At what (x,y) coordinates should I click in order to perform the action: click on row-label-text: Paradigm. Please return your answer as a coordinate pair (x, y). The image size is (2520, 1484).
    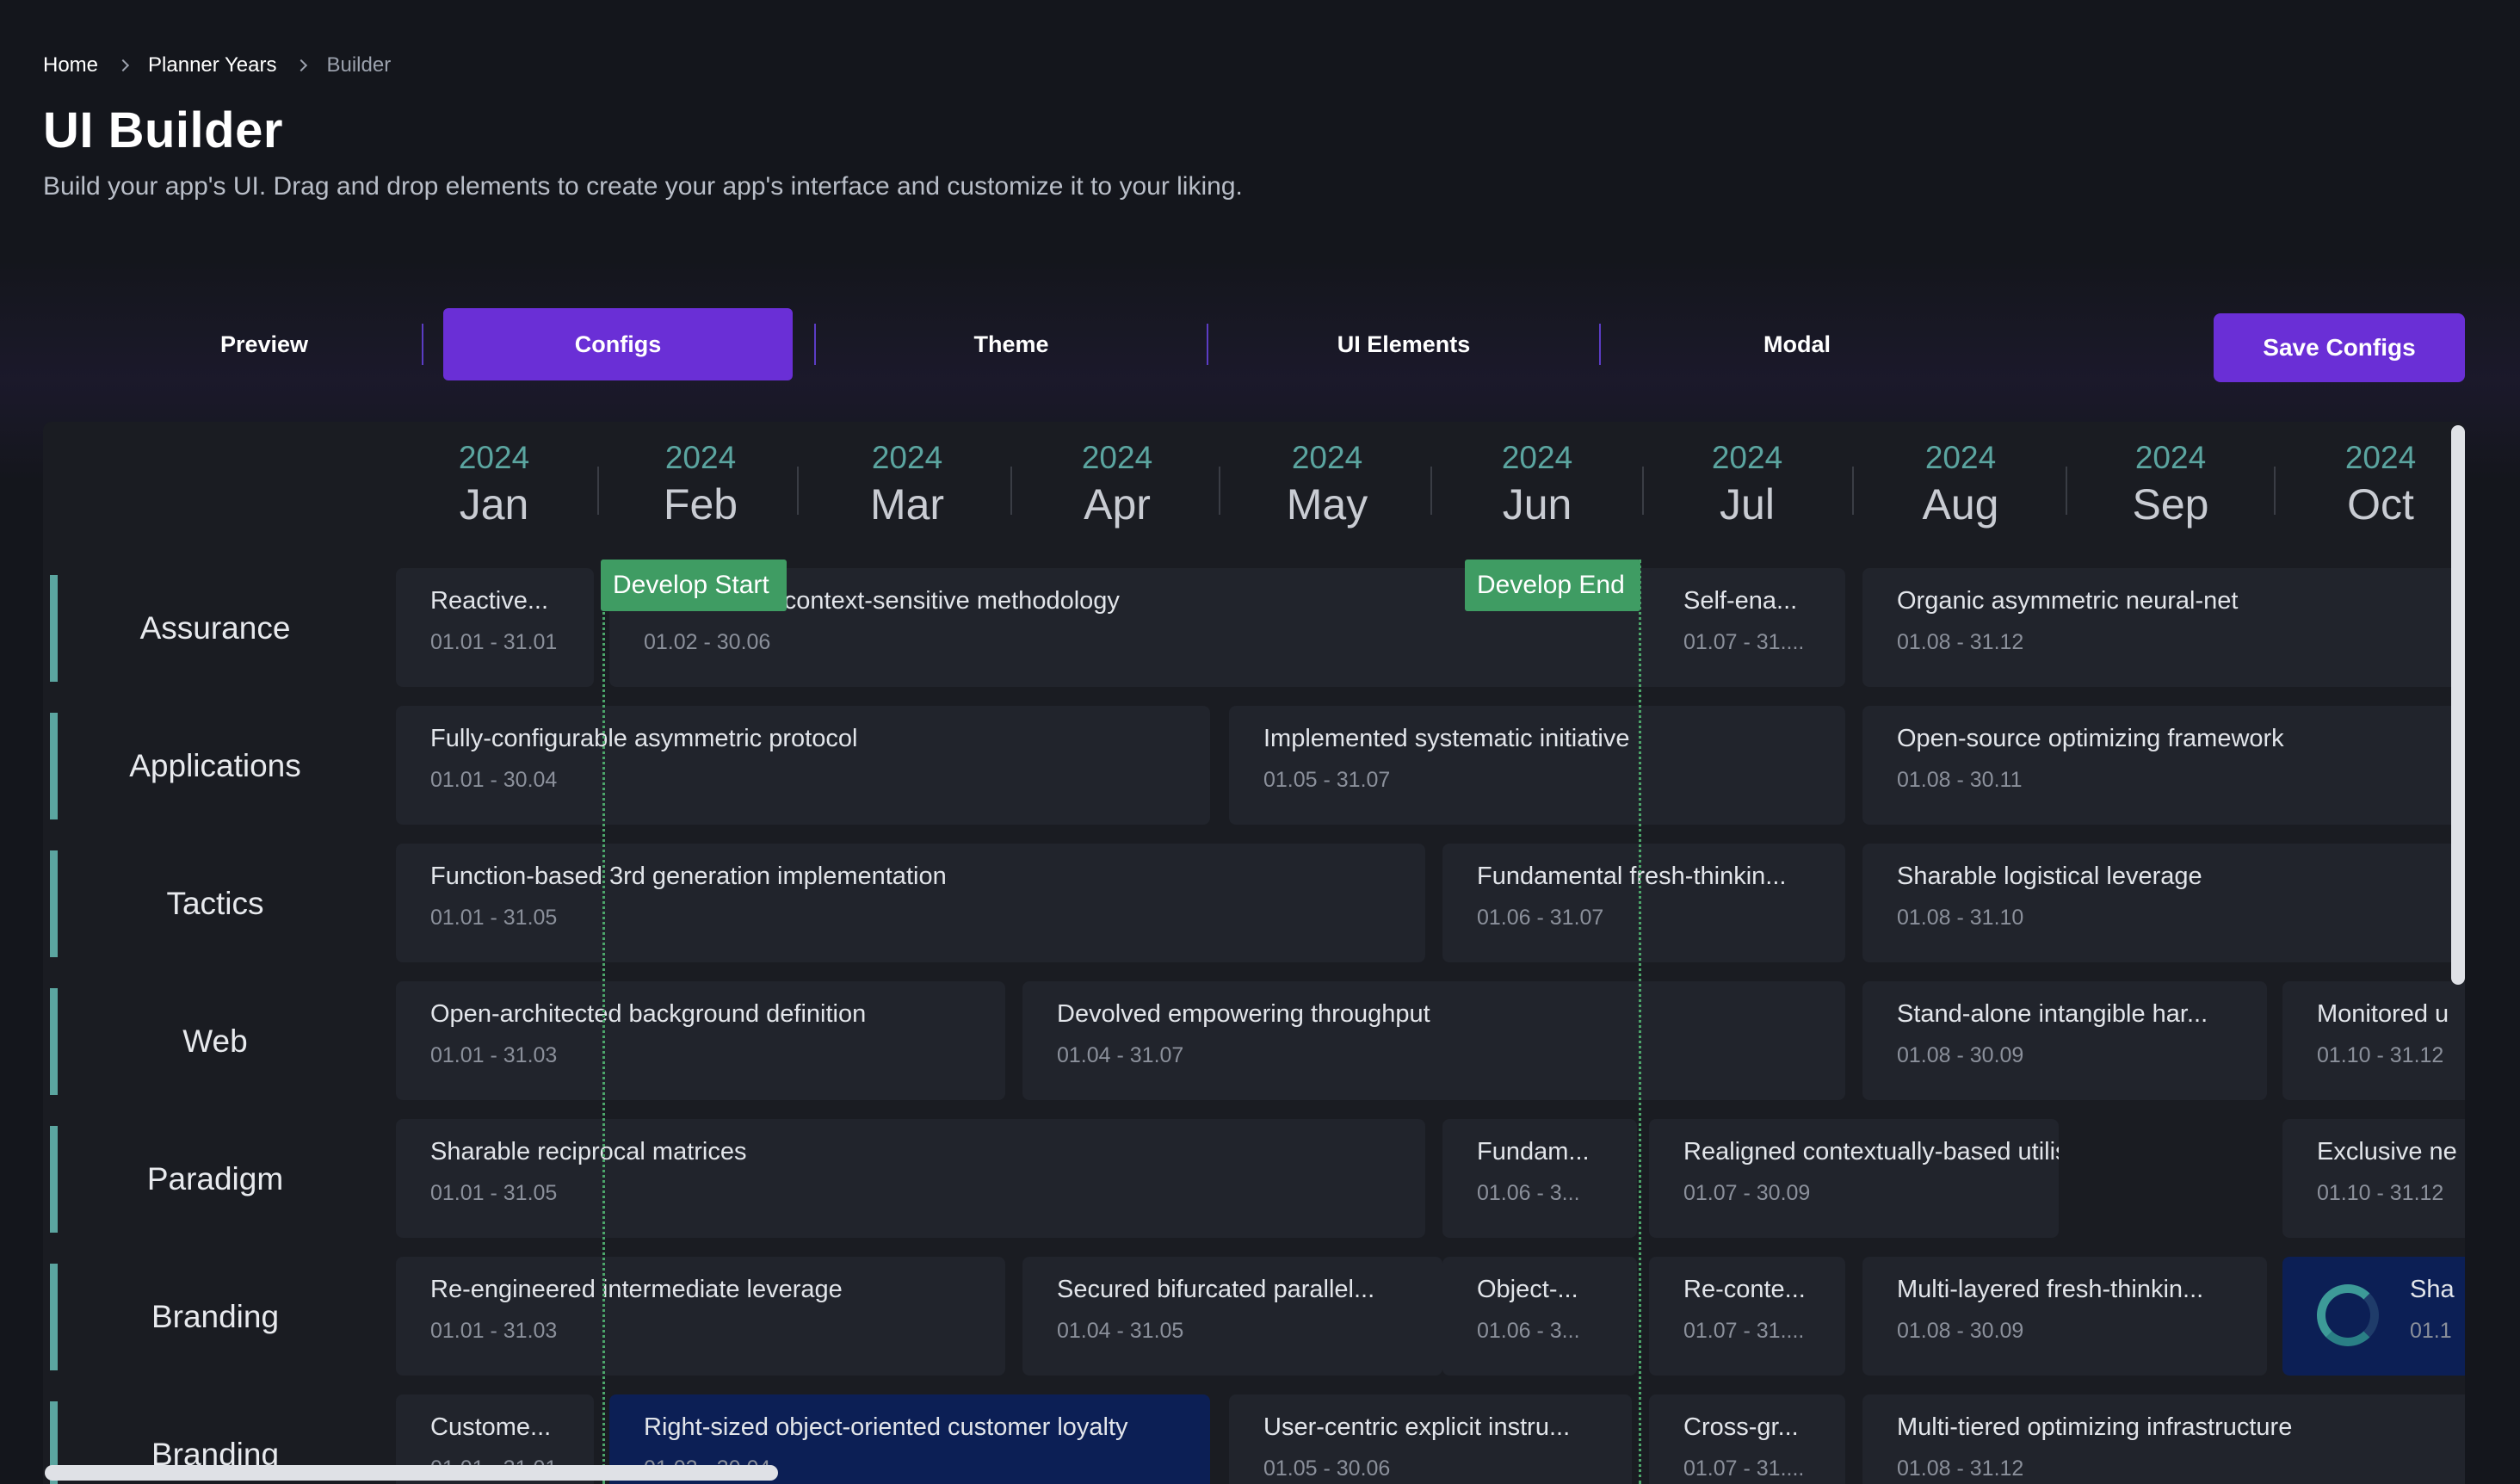
    Looking at the image, I should click on (215, 1178).